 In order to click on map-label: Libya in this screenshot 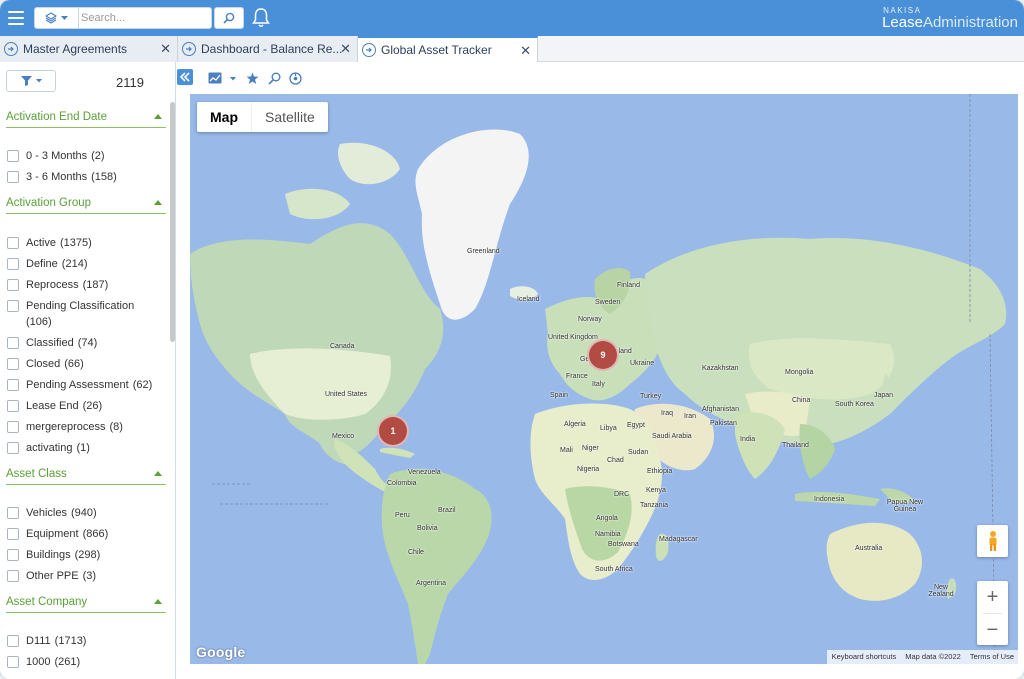, I will do `click(608, 428)`.